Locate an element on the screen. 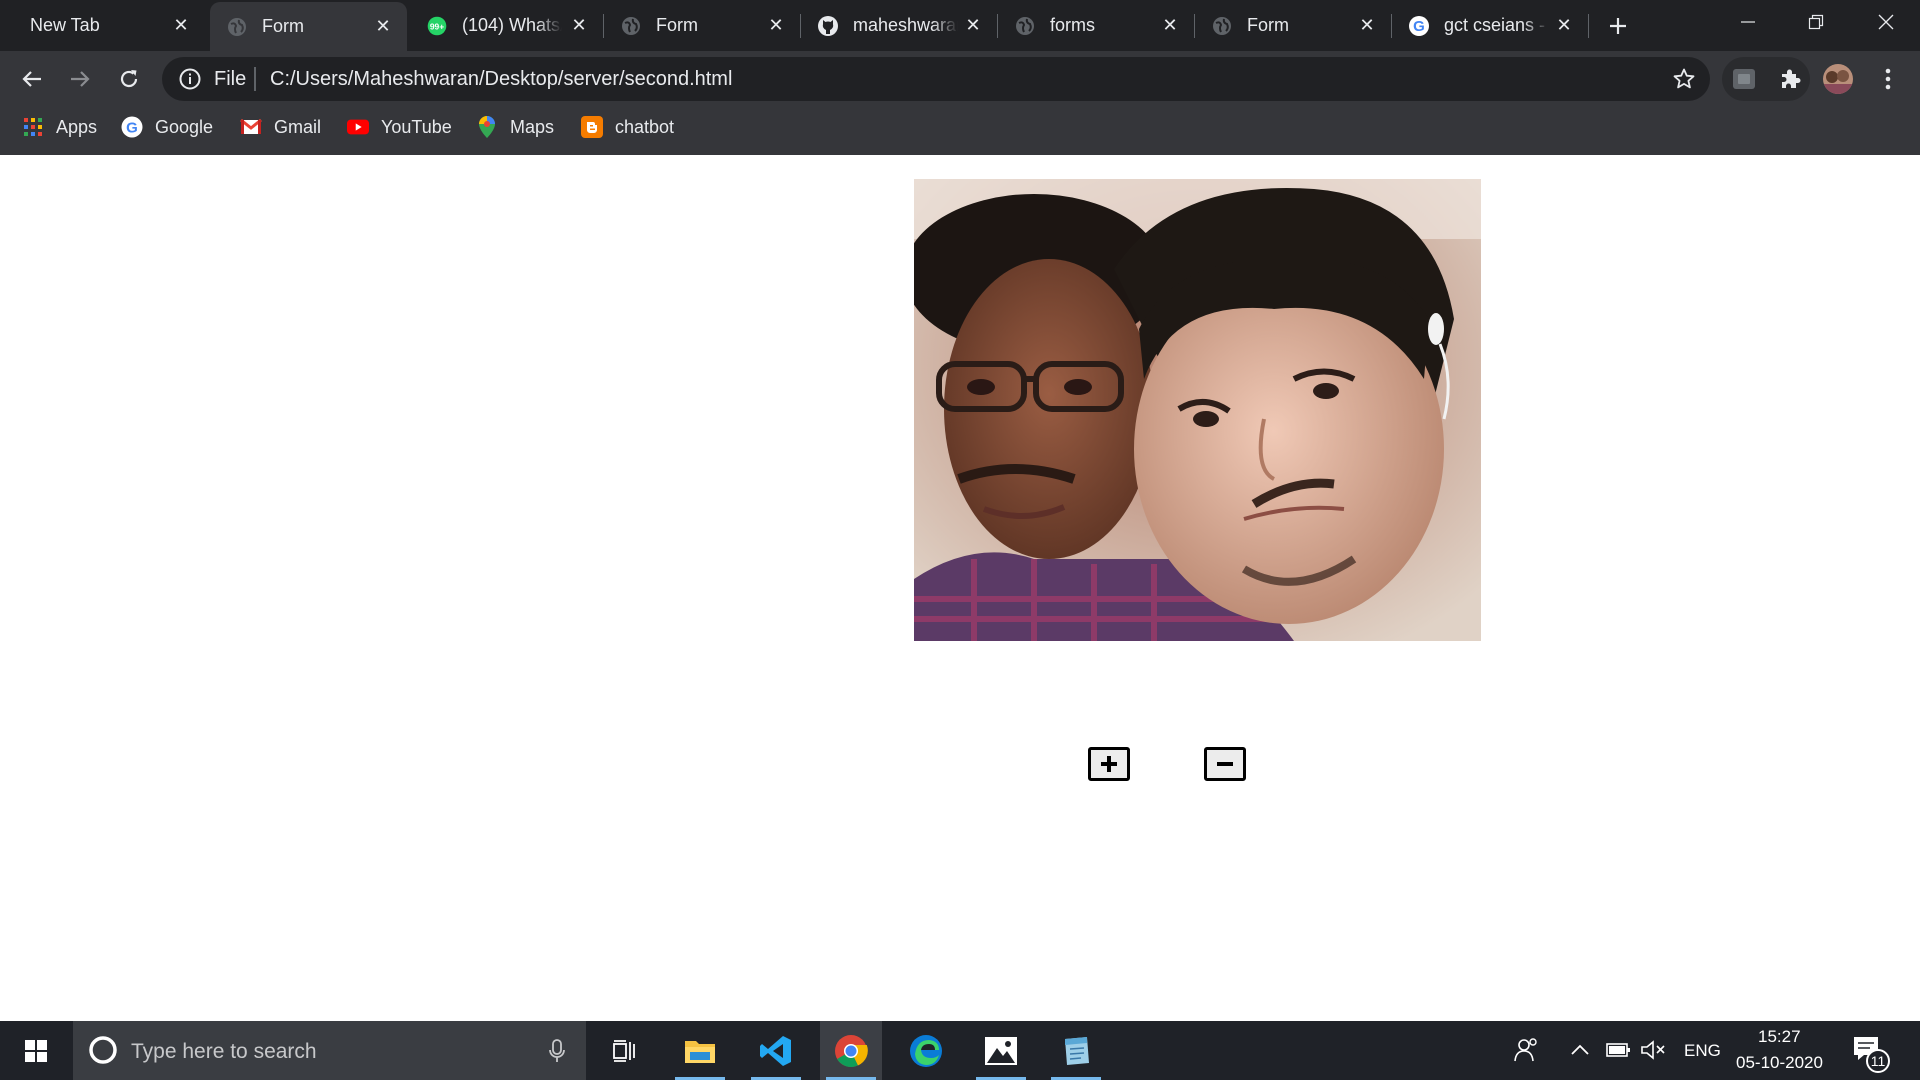 The image size is (1920, 1080). forward-arrow-icon is located at coordinates (80, 79).